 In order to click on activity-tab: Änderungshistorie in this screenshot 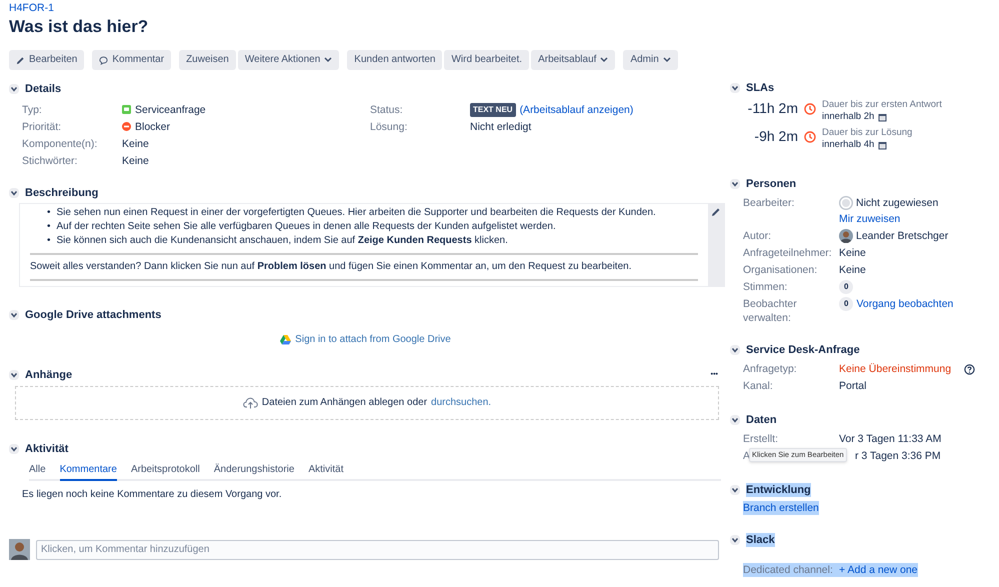, I will do `click(254, 472)`.